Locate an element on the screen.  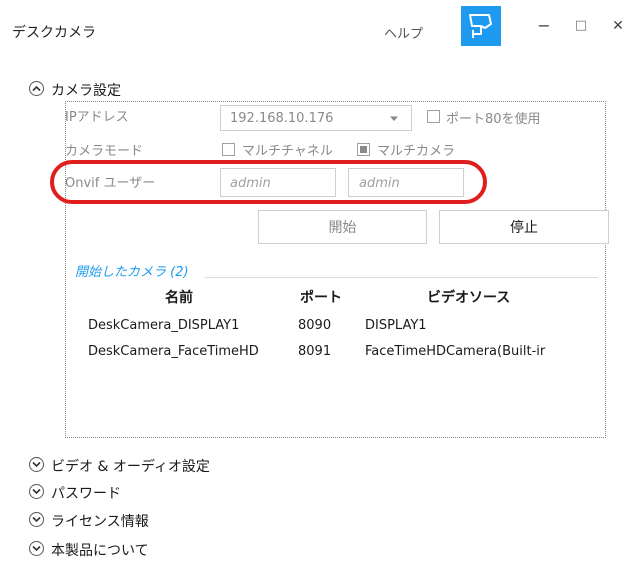
video-audio-toggle is located at coordinates (36, 464).